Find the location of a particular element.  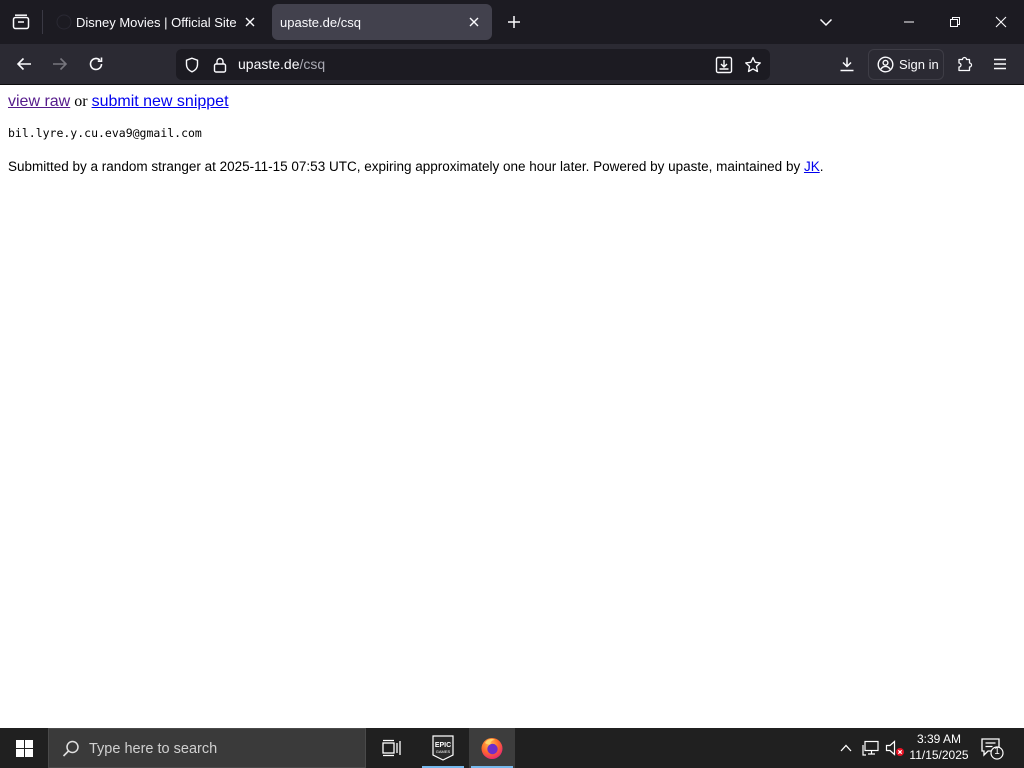

account-icon is located at coordinates (885, 64).